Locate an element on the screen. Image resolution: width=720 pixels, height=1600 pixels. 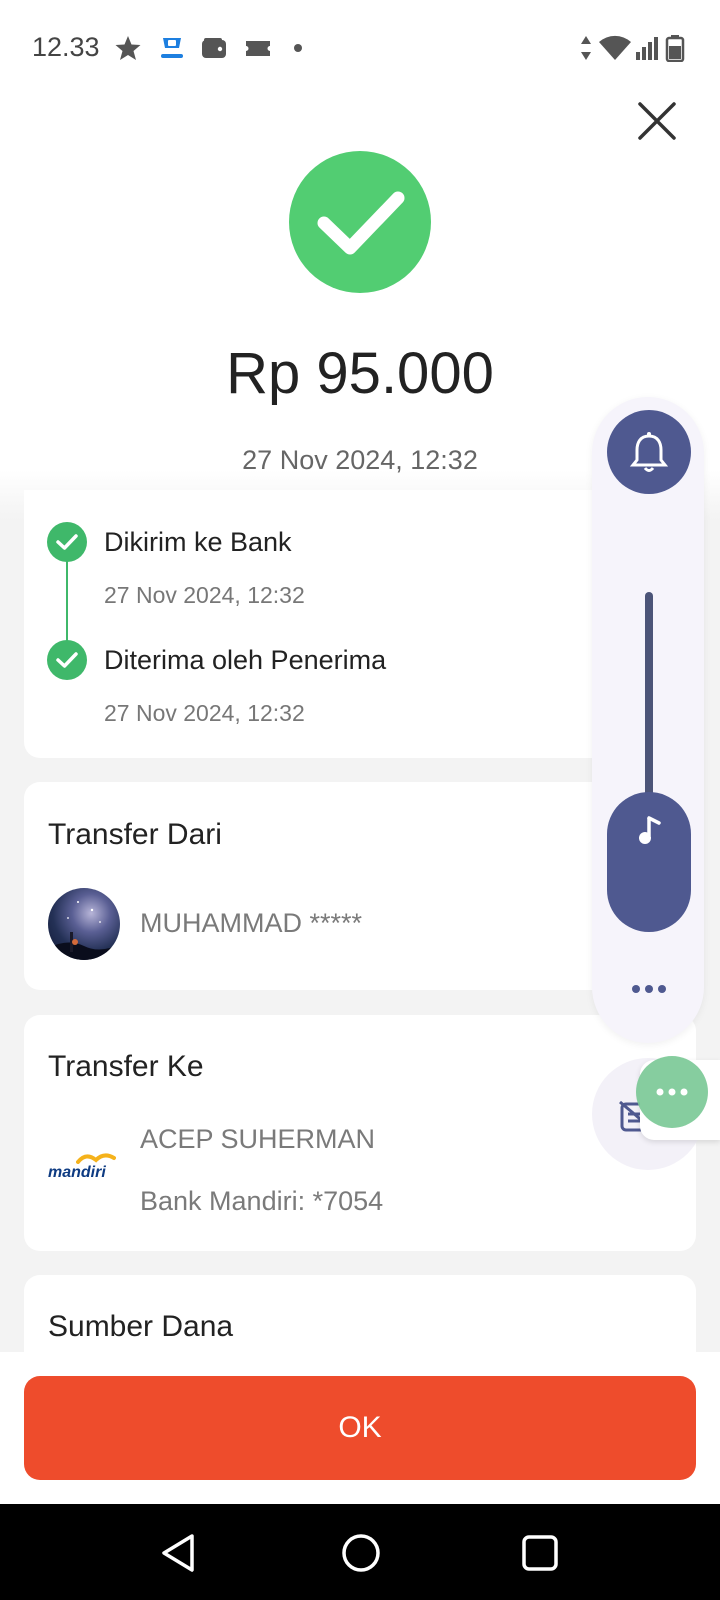
timeline-step-title: Dikirim ke Bank is located at coordinates (198, 542).